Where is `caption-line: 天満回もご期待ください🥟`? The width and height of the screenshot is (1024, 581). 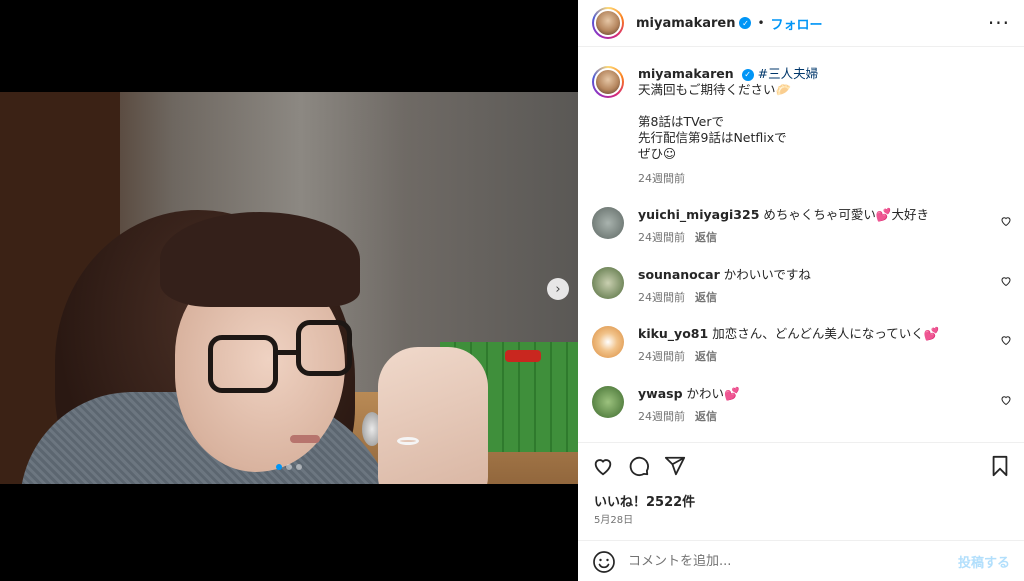 caption-line: 天満回もご期待ください🥟 is located at coordinates (715, 89).